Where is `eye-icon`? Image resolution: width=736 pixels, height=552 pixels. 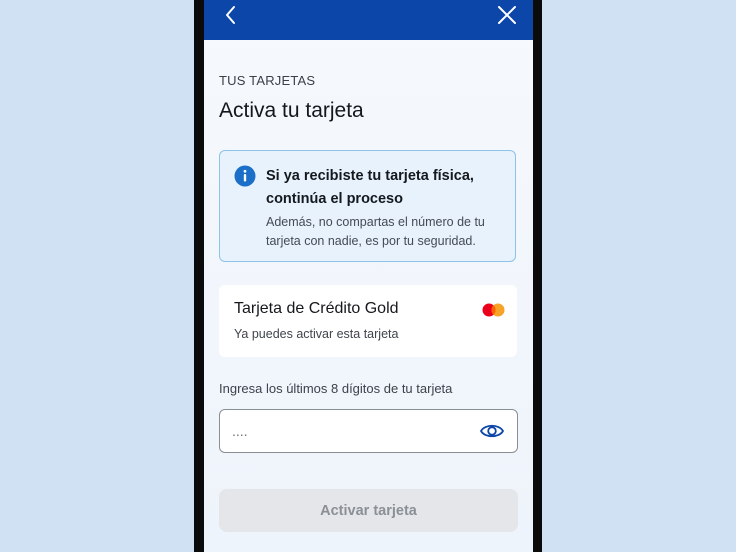
eye-icon is located at coordinates (492, 431).